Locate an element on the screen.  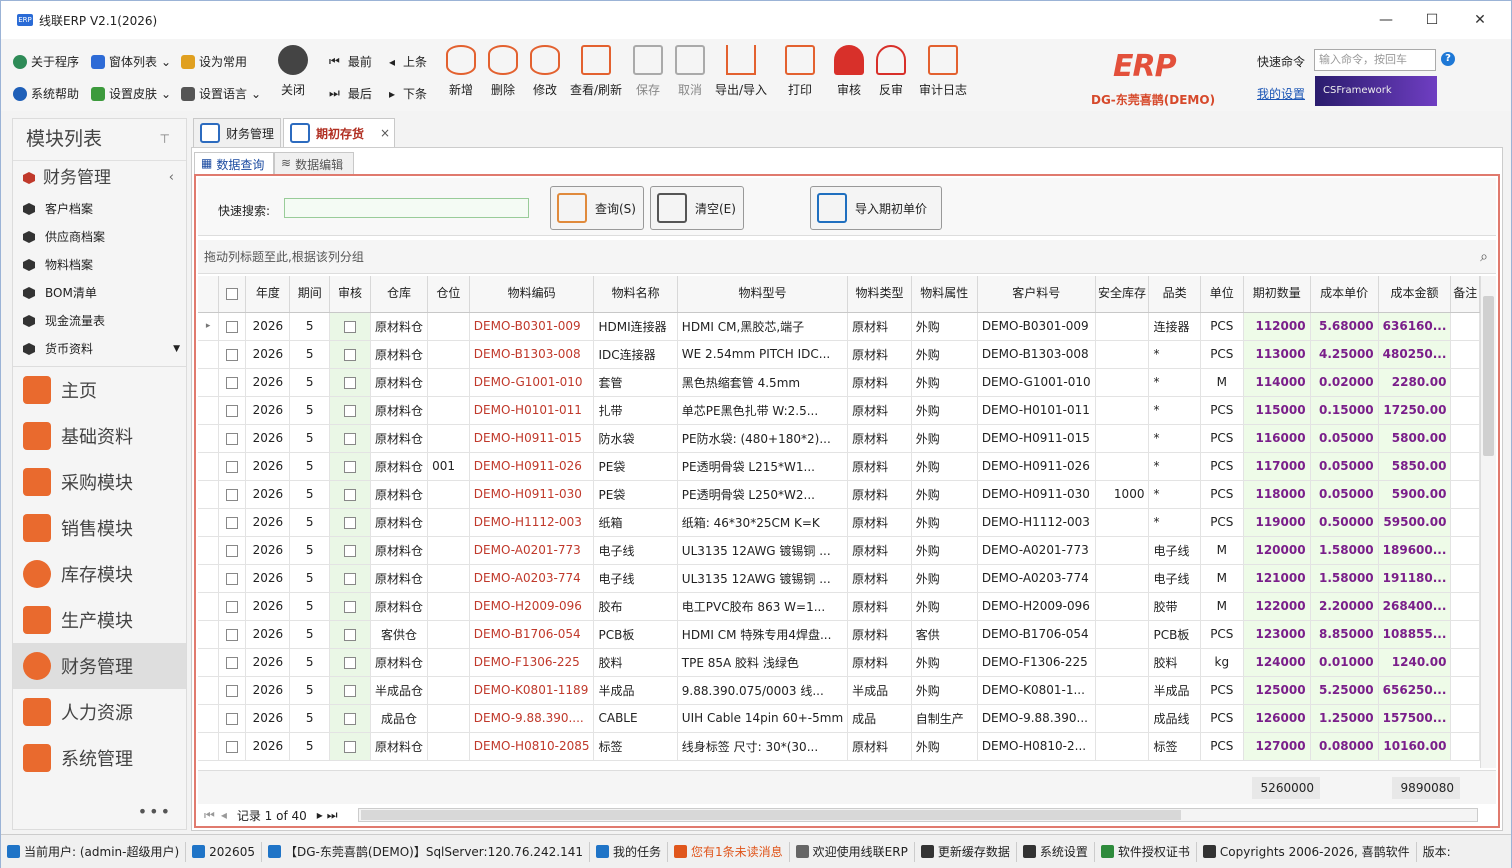
module-purchase: 采购模块 is located at coordinates (99, 482).